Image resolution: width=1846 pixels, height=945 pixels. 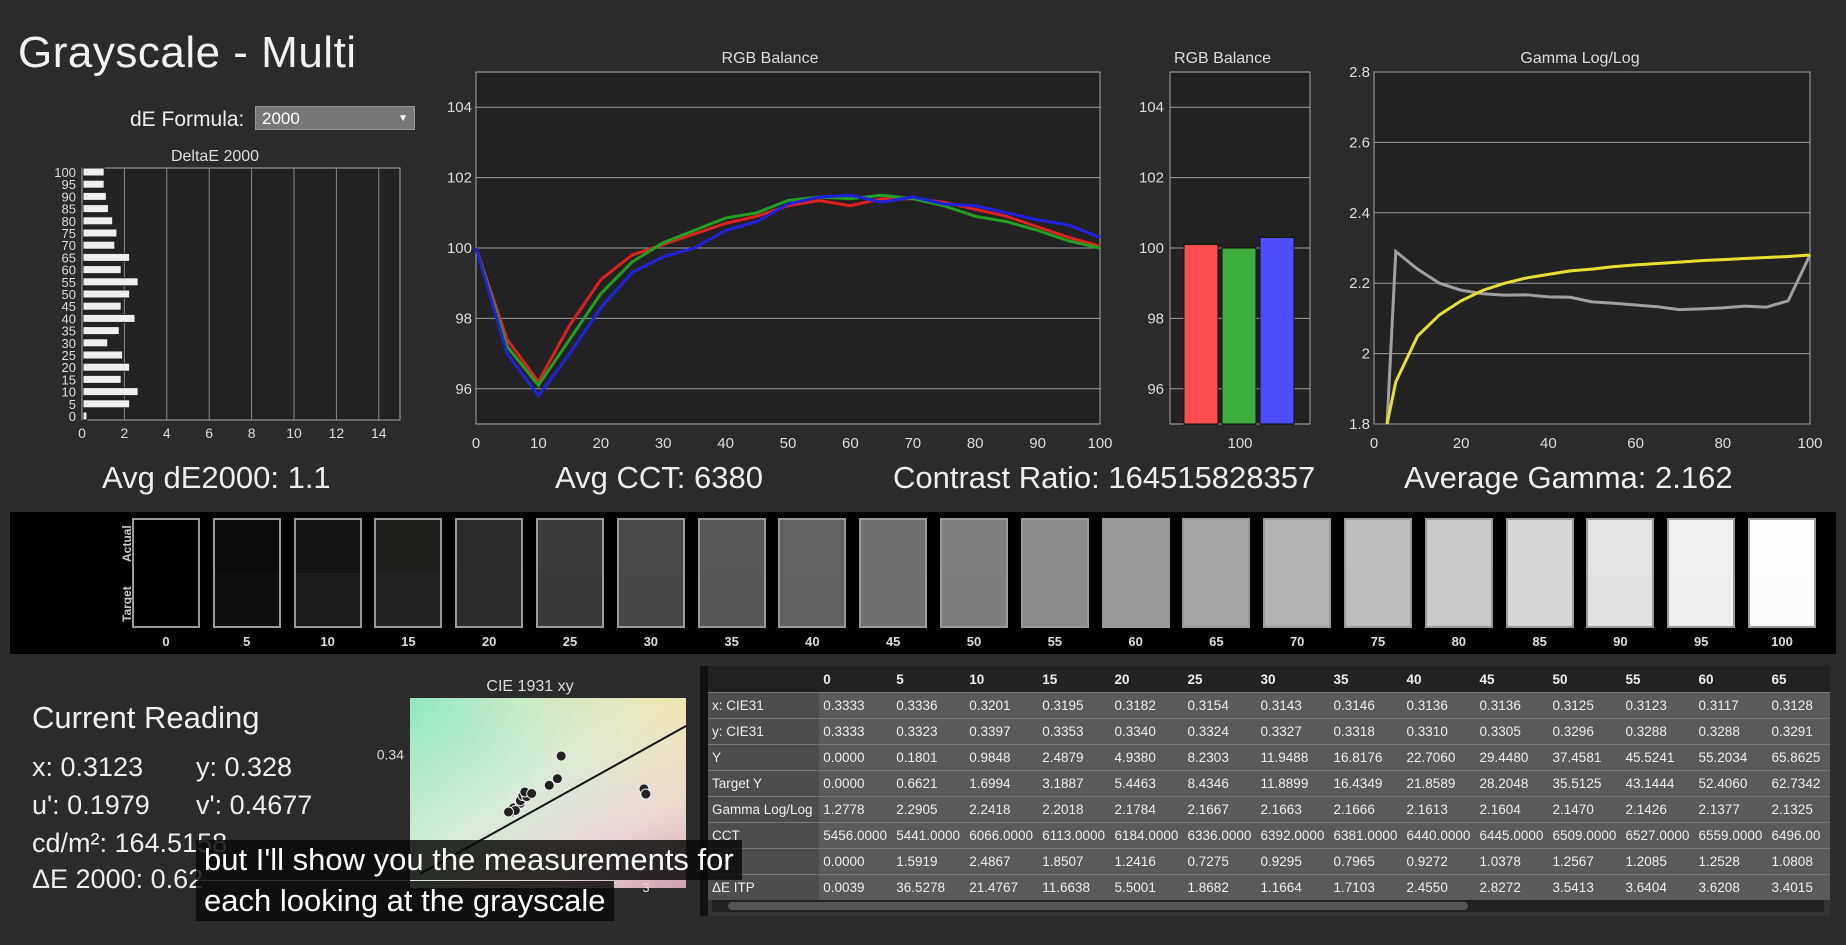 I want to click on table-cell: 1.0808, so click(x=1798, y=861).